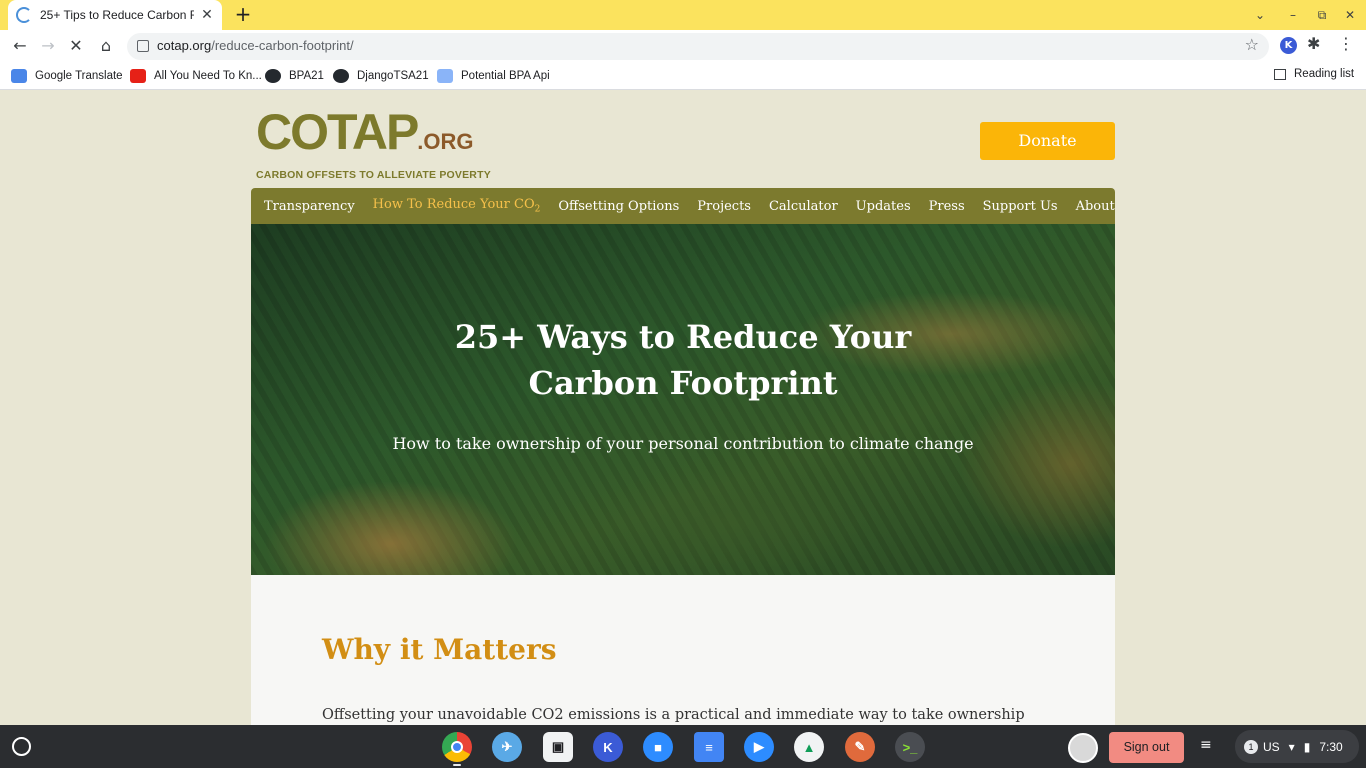 This screenshot has height=768, width=1366. What do you see at coordinates (373, 175) in the screenshot?
I see `logo-tagline: CARBON OFFSETS TO ALLEVIATE POVERTY` at bounding box center [373, 175].